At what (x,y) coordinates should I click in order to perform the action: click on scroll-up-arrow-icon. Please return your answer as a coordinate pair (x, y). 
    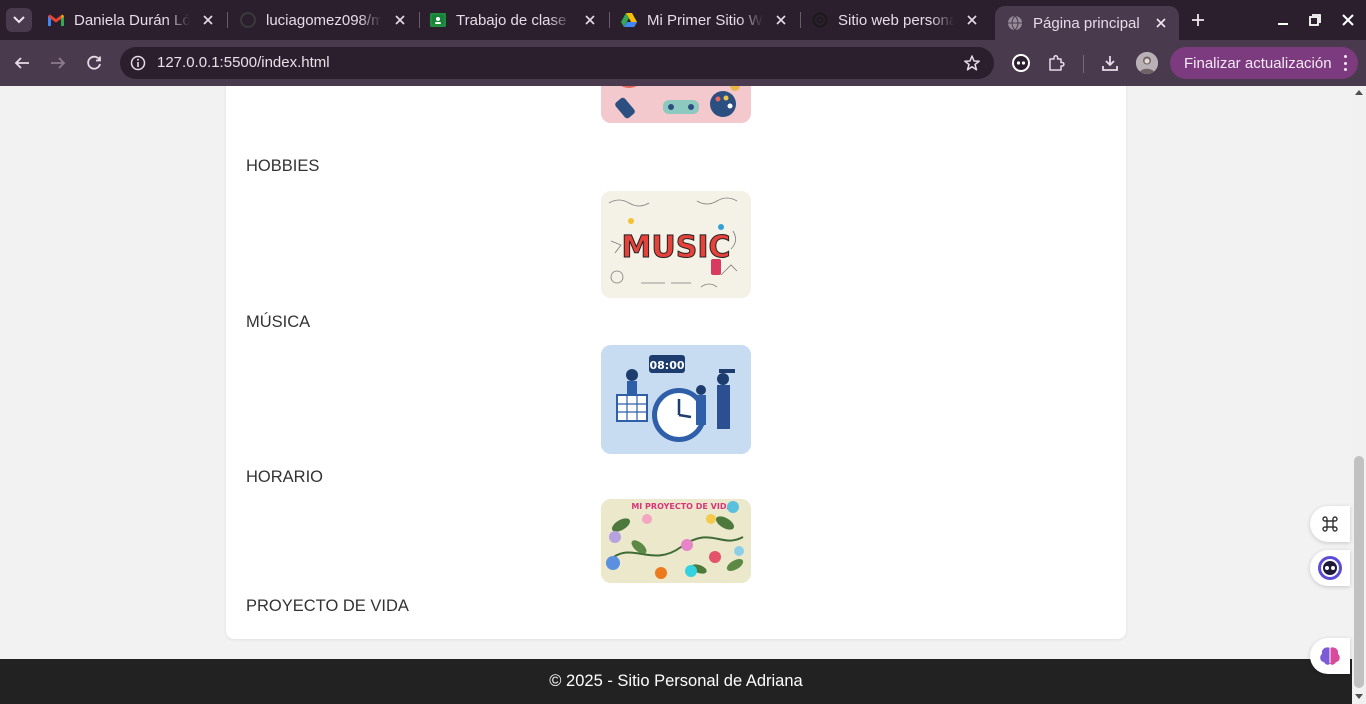
    Looking at the image, I should click on (1359, 92).